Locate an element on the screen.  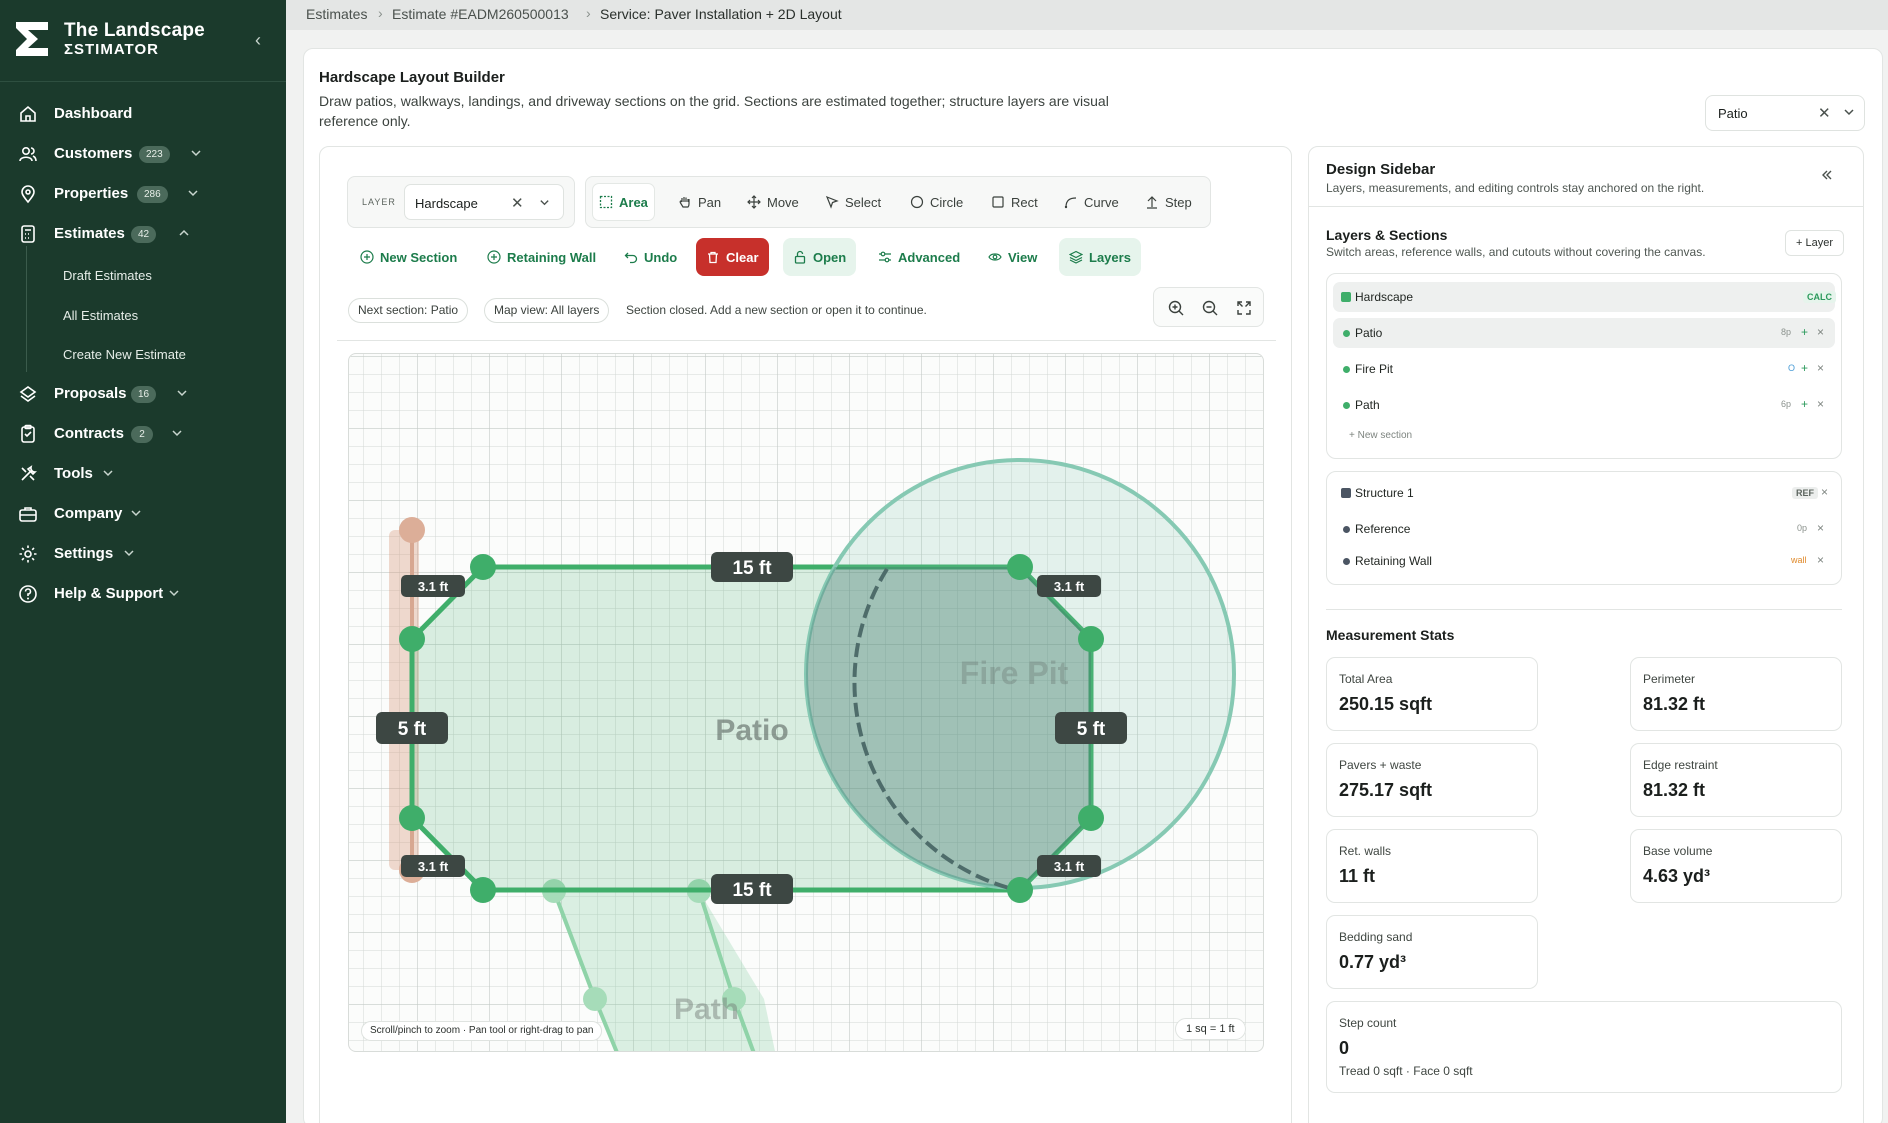
tool-circle: Circle is located at coordinates (936, 202).